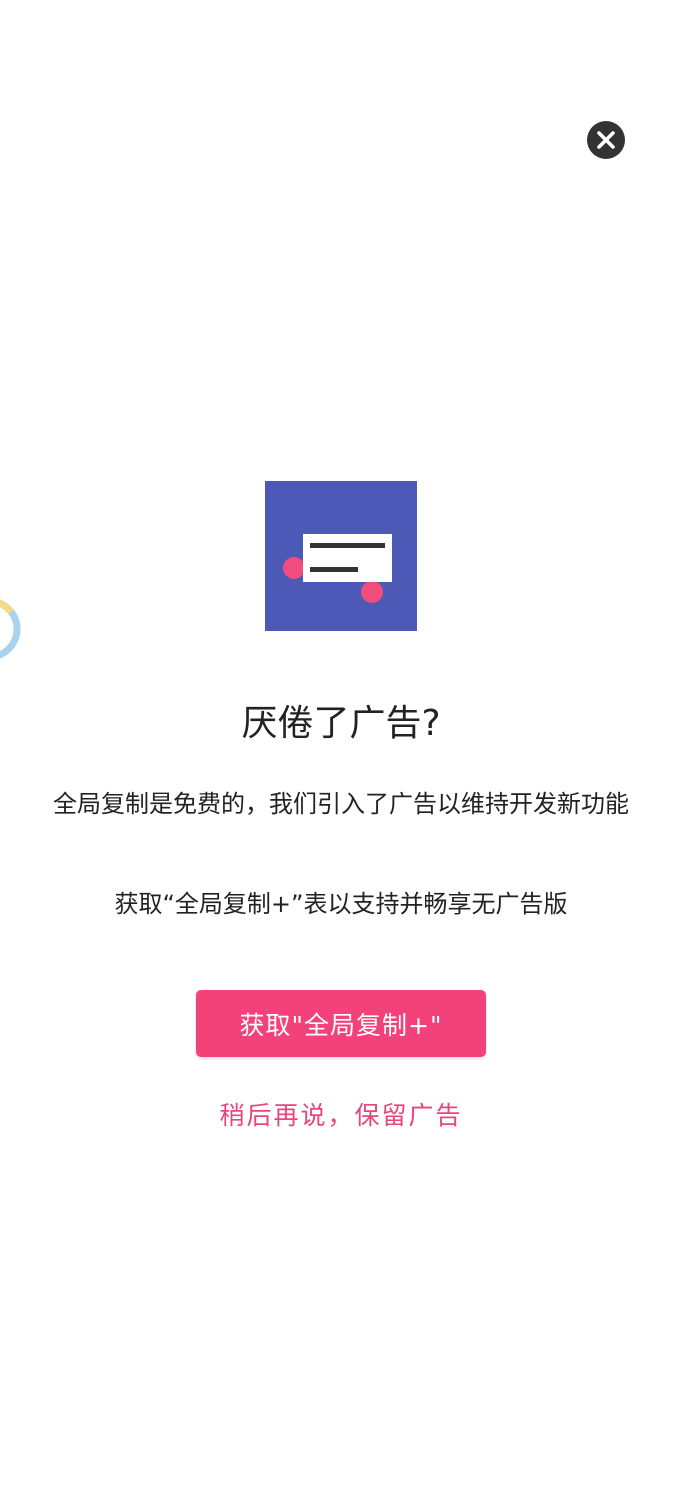 This screenshot has width=682, height=1500. I want to click on dialog-title: 厌倦了广告?, so click(341, 723).